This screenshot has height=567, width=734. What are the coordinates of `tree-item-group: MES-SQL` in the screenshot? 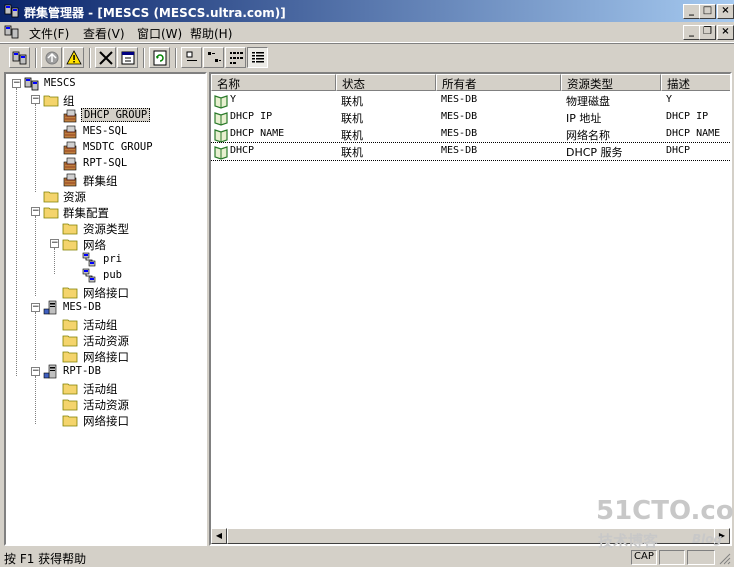 It's located at (105, 132).